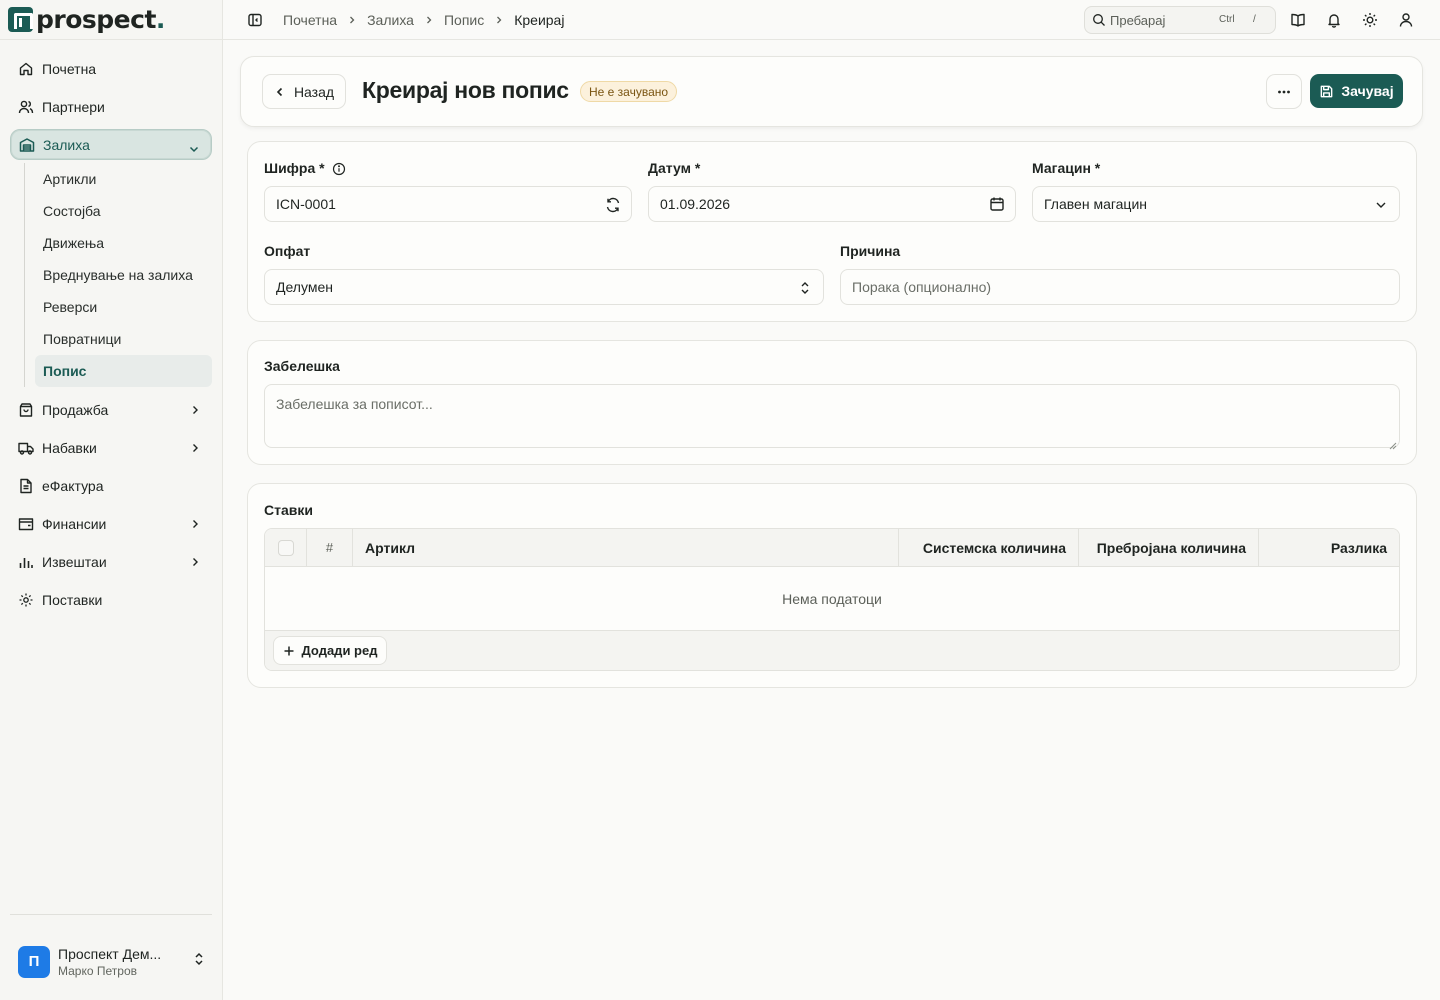  Describe the element at coordinates (123, 371) in the screenshot. I see `sidebar-subitem-stocktake: Попис` at that location.